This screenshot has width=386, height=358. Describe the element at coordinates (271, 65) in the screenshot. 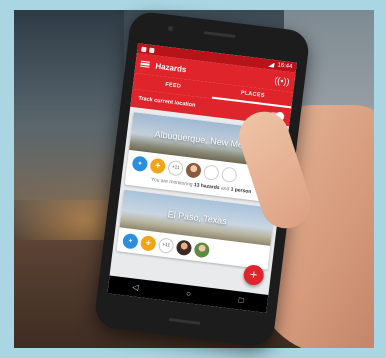

I see `signal-icon` at that location.